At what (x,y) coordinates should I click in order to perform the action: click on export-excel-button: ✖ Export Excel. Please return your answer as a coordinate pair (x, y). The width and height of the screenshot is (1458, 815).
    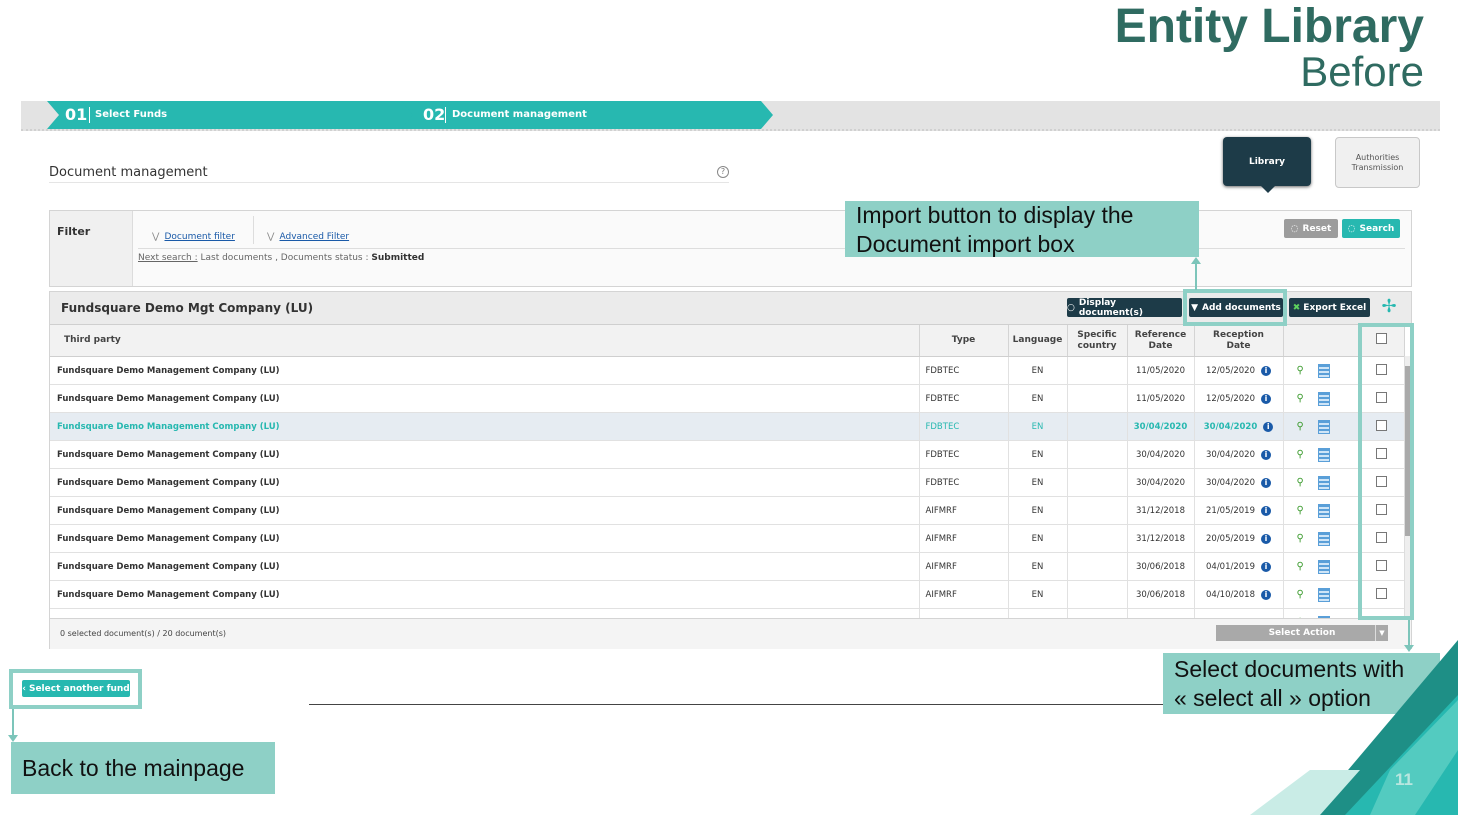
    Looking at the image, I should click on (1329, 307).